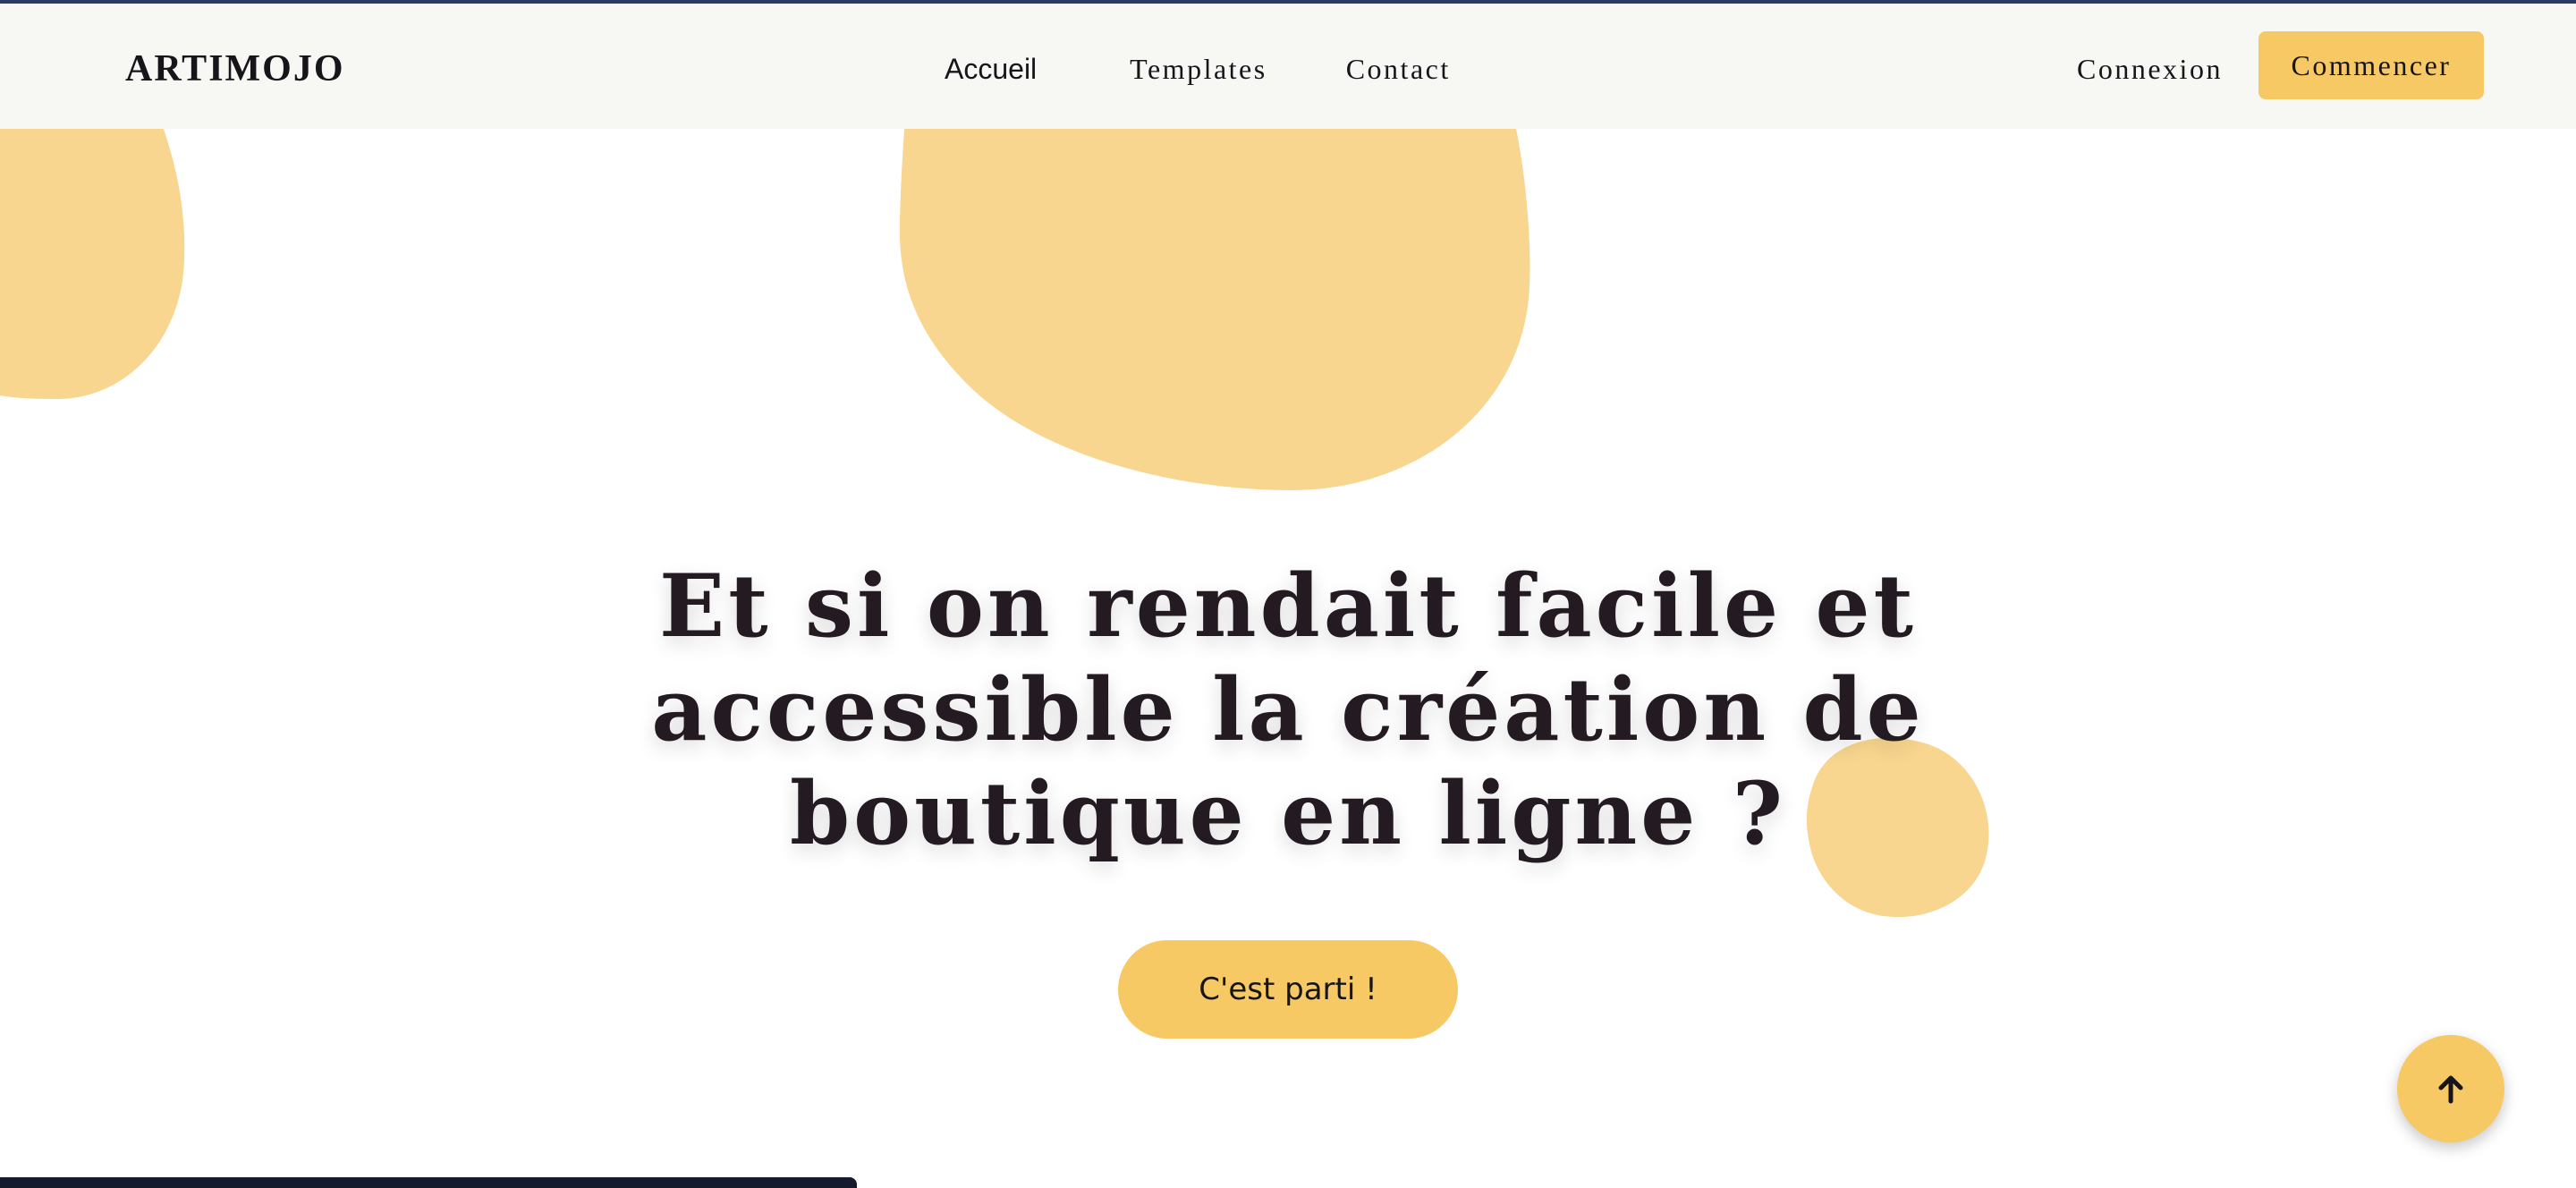 The width and height of the screenshot is (2576, 1188). What do you see at coordinates (235, 69) in the screenshot?
I see `brand-logo: ARTIMOJO` at bounding box center [235, 69].